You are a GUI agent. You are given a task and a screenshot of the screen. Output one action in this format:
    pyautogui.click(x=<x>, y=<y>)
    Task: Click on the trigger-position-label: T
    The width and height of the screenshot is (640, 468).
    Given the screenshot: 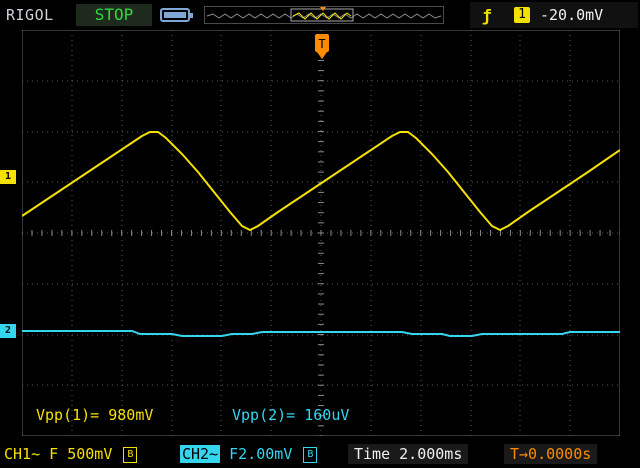 What is the action you would take?
    pyautogui.click(x=321, y=44)
    